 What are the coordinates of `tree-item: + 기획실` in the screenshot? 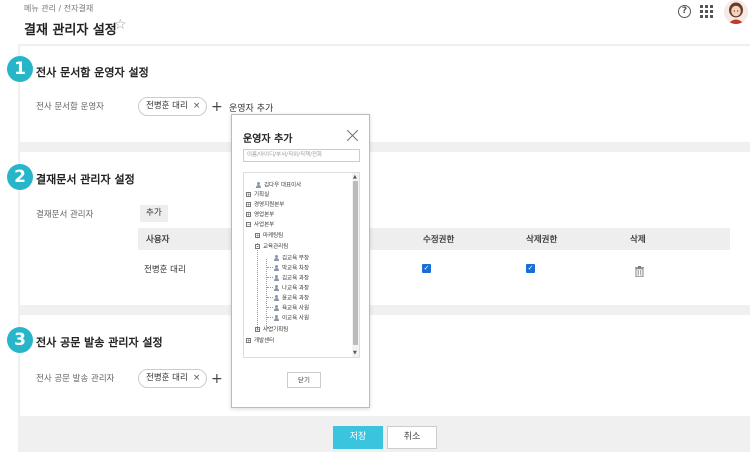 It's located at (257, 195).